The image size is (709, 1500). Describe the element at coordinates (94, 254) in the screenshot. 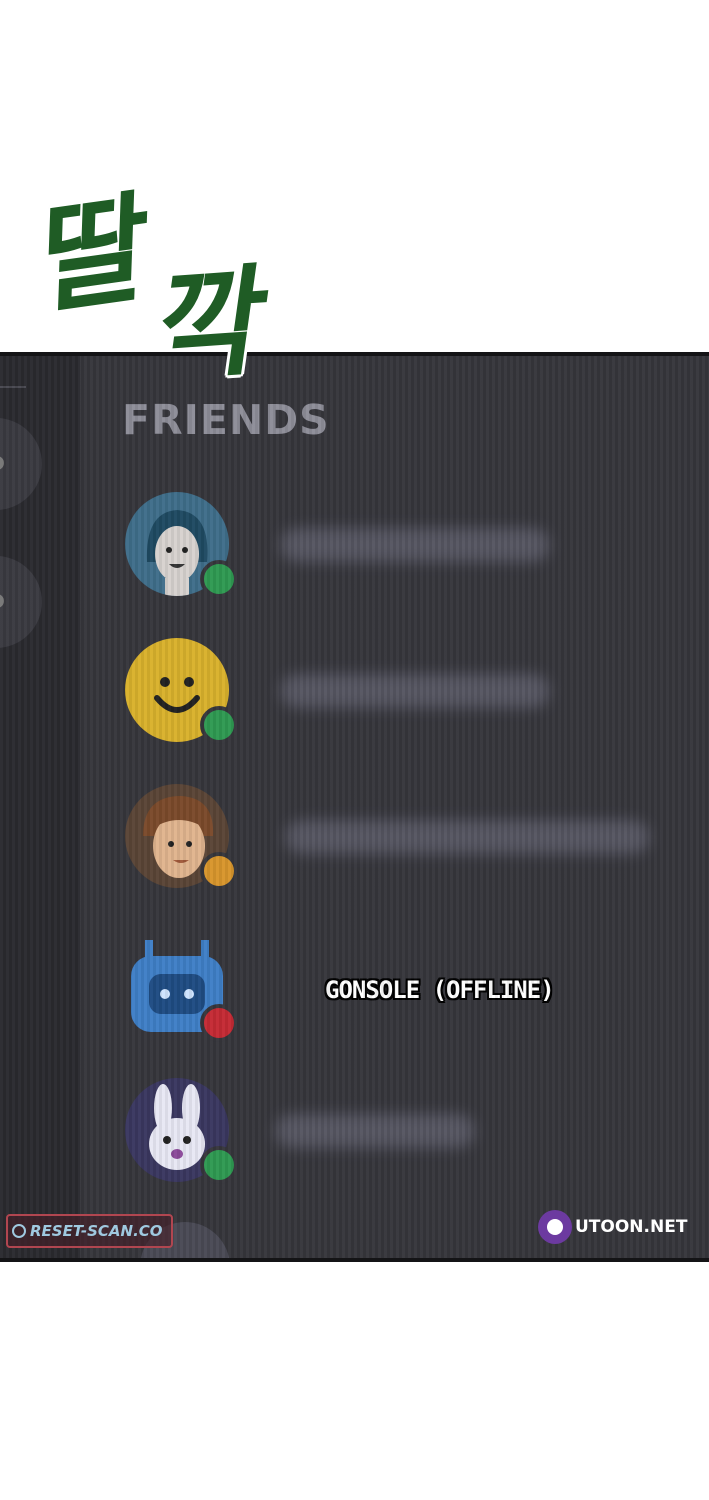

I see `sound-effect-part1: 딸` at that location.